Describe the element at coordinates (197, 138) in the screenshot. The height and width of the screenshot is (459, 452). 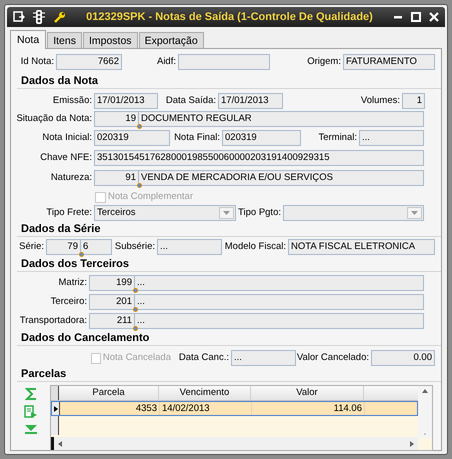
I see `field-label: Nota Final:` at that location.